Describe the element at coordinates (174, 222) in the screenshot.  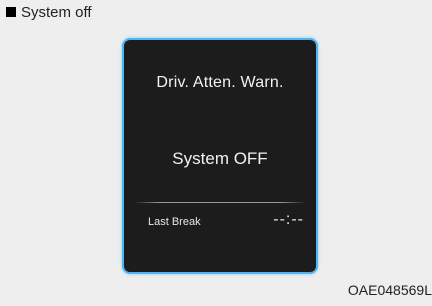
I see `last-break-label: Last Break` at that location.